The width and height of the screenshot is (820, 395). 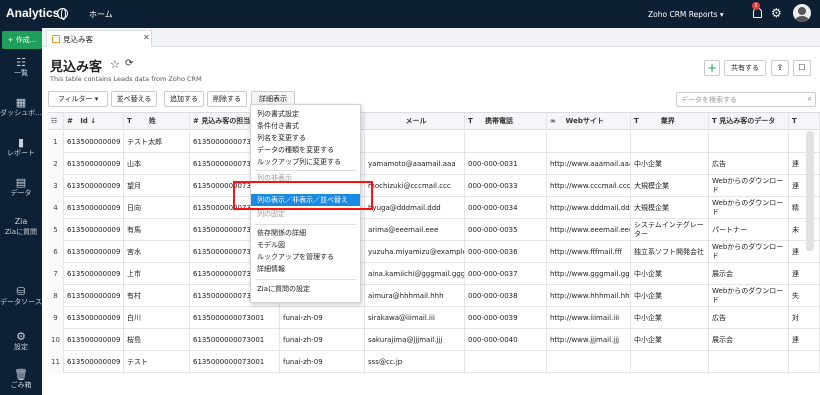 What do you see at coordinates (745, 68) in the screenshot?
I see `share-button: 共有する` at bounding box center [745, 68].